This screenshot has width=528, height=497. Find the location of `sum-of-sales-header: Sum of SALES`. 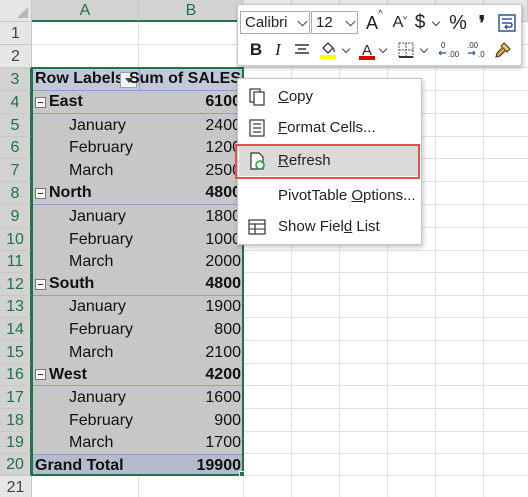

sum-of-sales-header: Sum of SALES is located at coordinates (185, 79).